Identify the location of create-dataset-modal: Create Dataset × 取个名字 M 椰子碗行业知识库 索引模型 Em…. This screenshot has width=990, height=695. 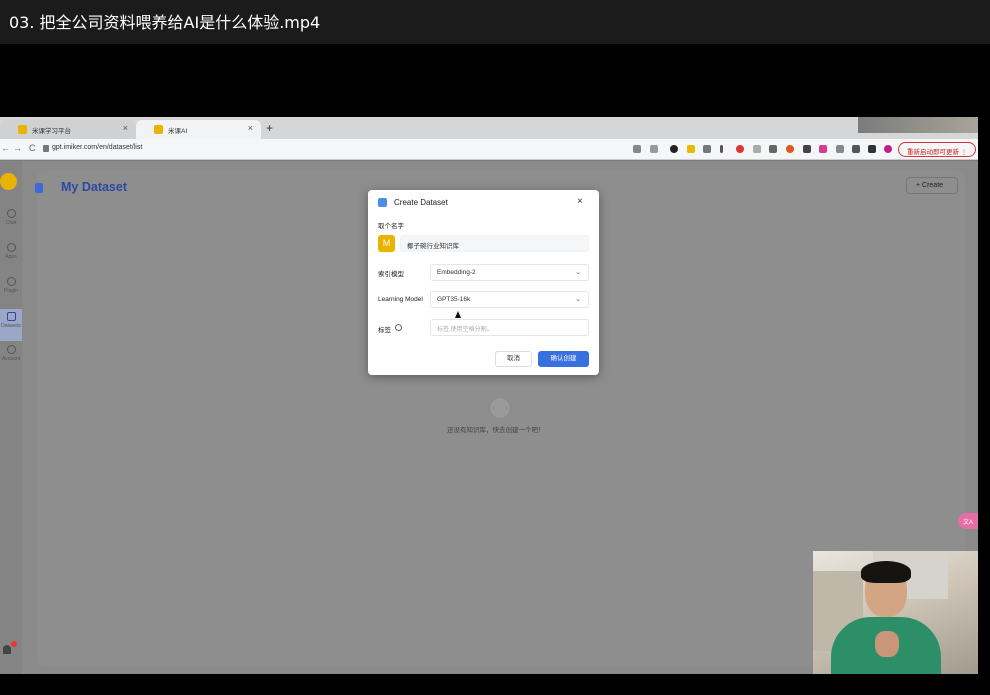
(483, 282).